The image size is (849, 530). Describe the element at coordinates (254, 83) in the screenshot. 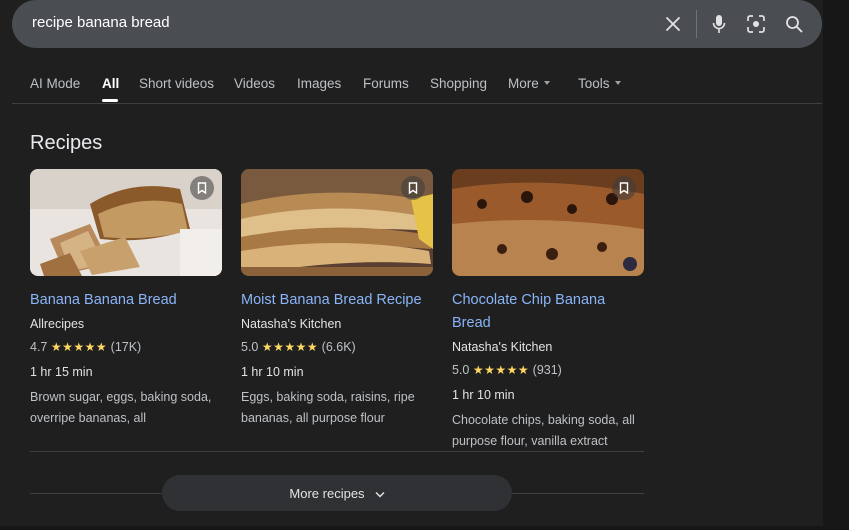

I see `tab-videos: Videos` at that location.